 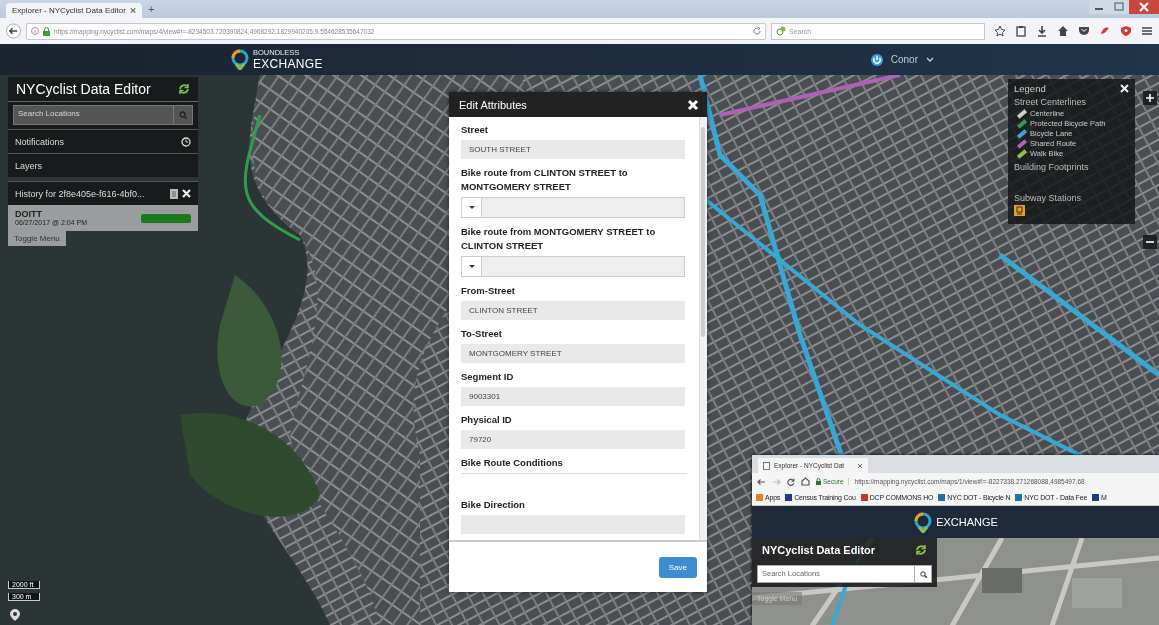 What do you see at coordinates (488, 377) in the screenshot?
I see `field-label: Segment ID` at bounding box center [488, 377].